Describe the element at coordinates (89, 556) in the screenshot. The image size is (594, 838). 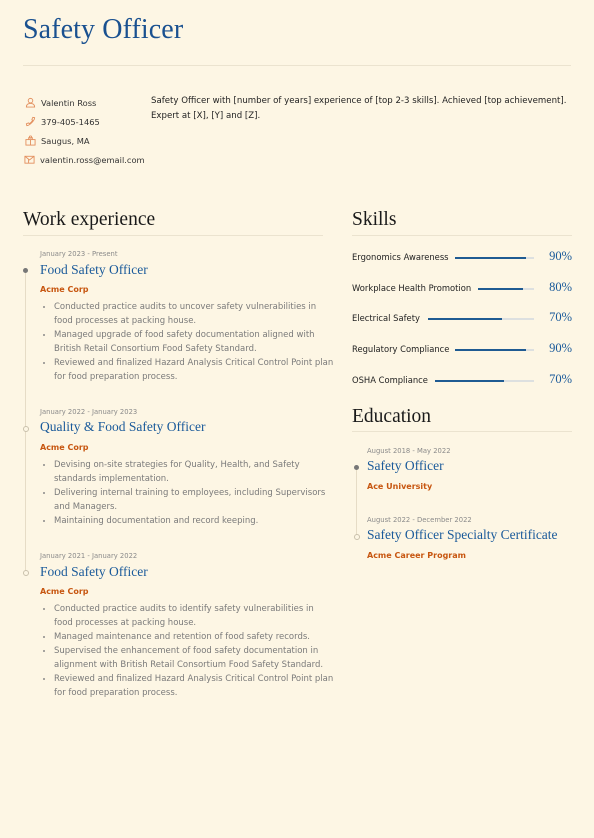
I see `job-date: January 2021 - January 2022` at that location.